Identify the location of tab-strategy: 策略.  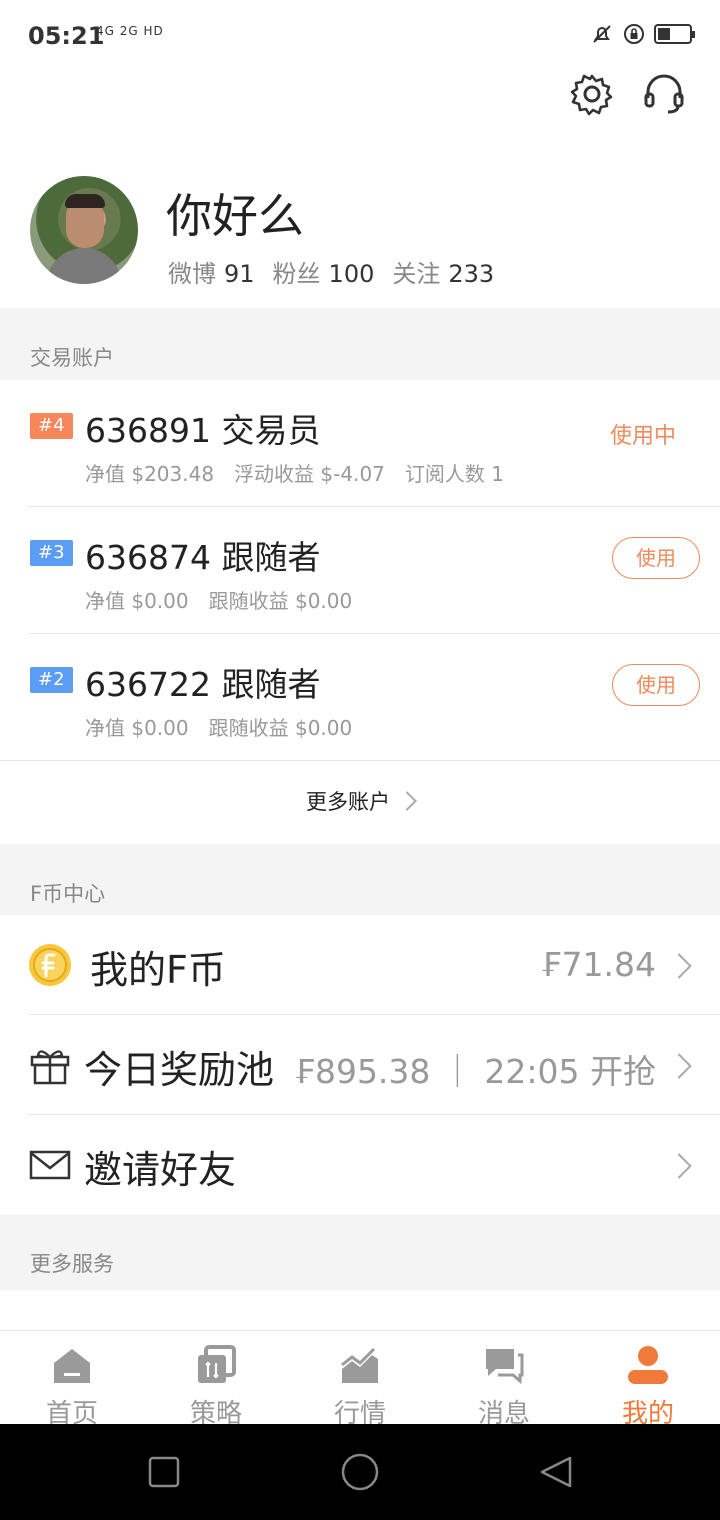
(216, 1380).